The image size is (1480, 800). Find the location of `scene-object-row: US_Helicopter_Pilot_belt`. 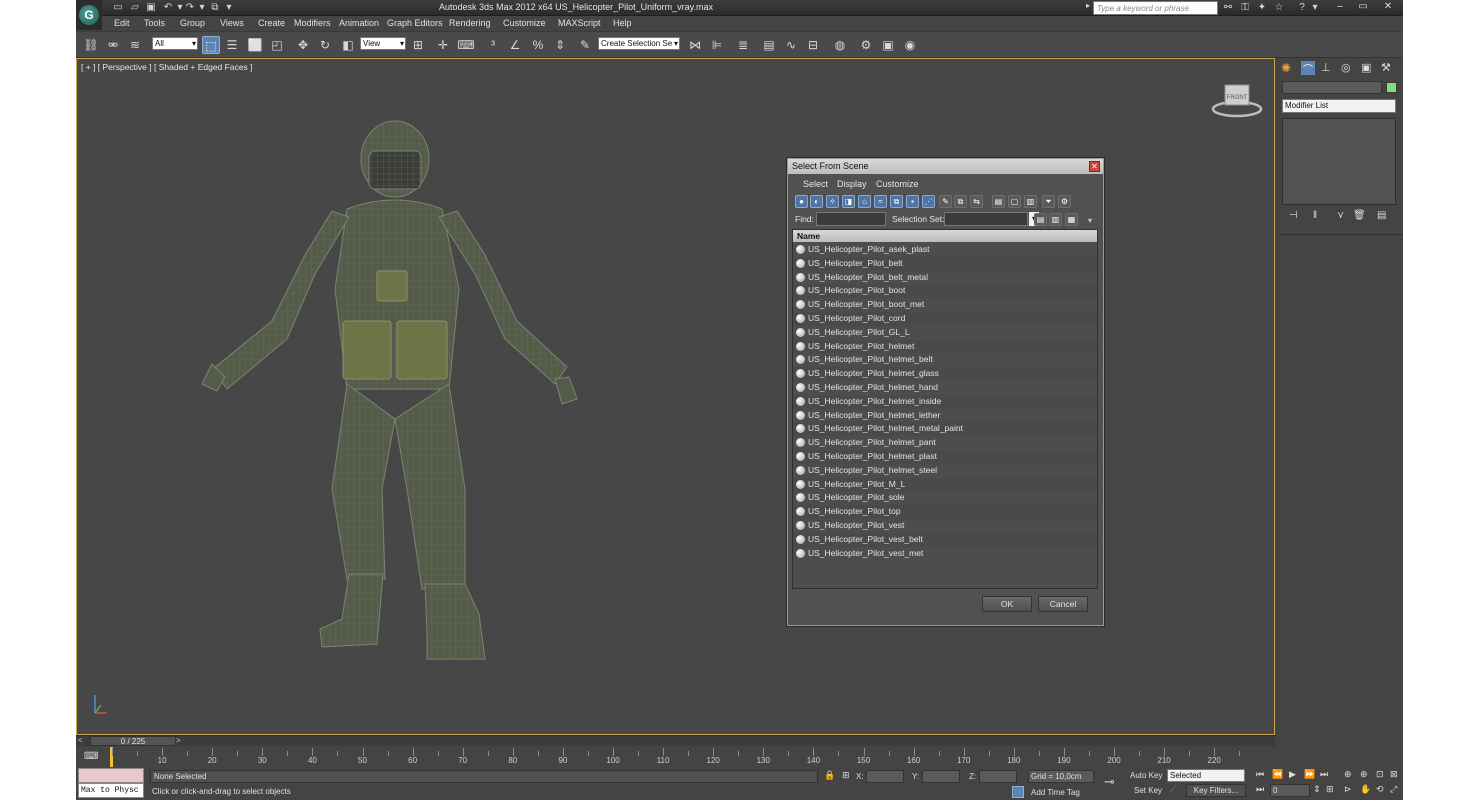

scene-object-row: US_Helicopter_Pilot_belt is located at coordinates (945, 263).